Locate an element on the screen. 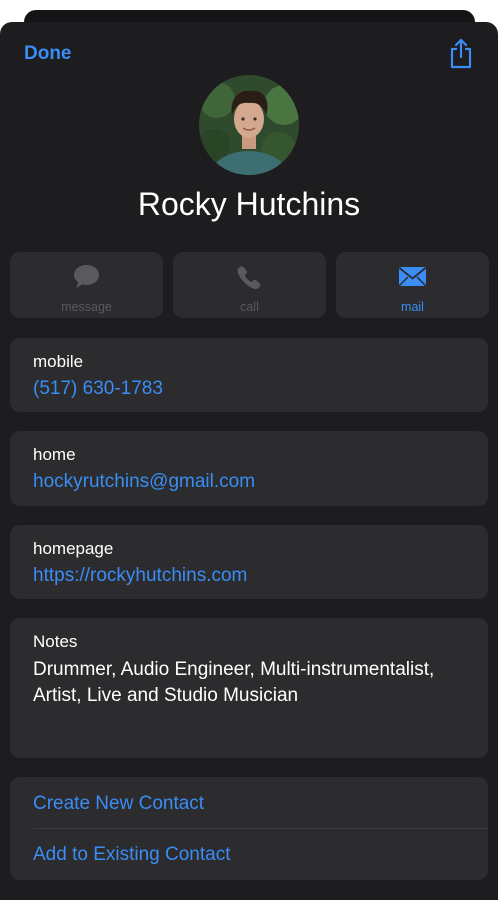 The width and height of the screenshot is (498, 900). mobile-number-link: (517) 630-1783 is located at coordinates (98, 389).